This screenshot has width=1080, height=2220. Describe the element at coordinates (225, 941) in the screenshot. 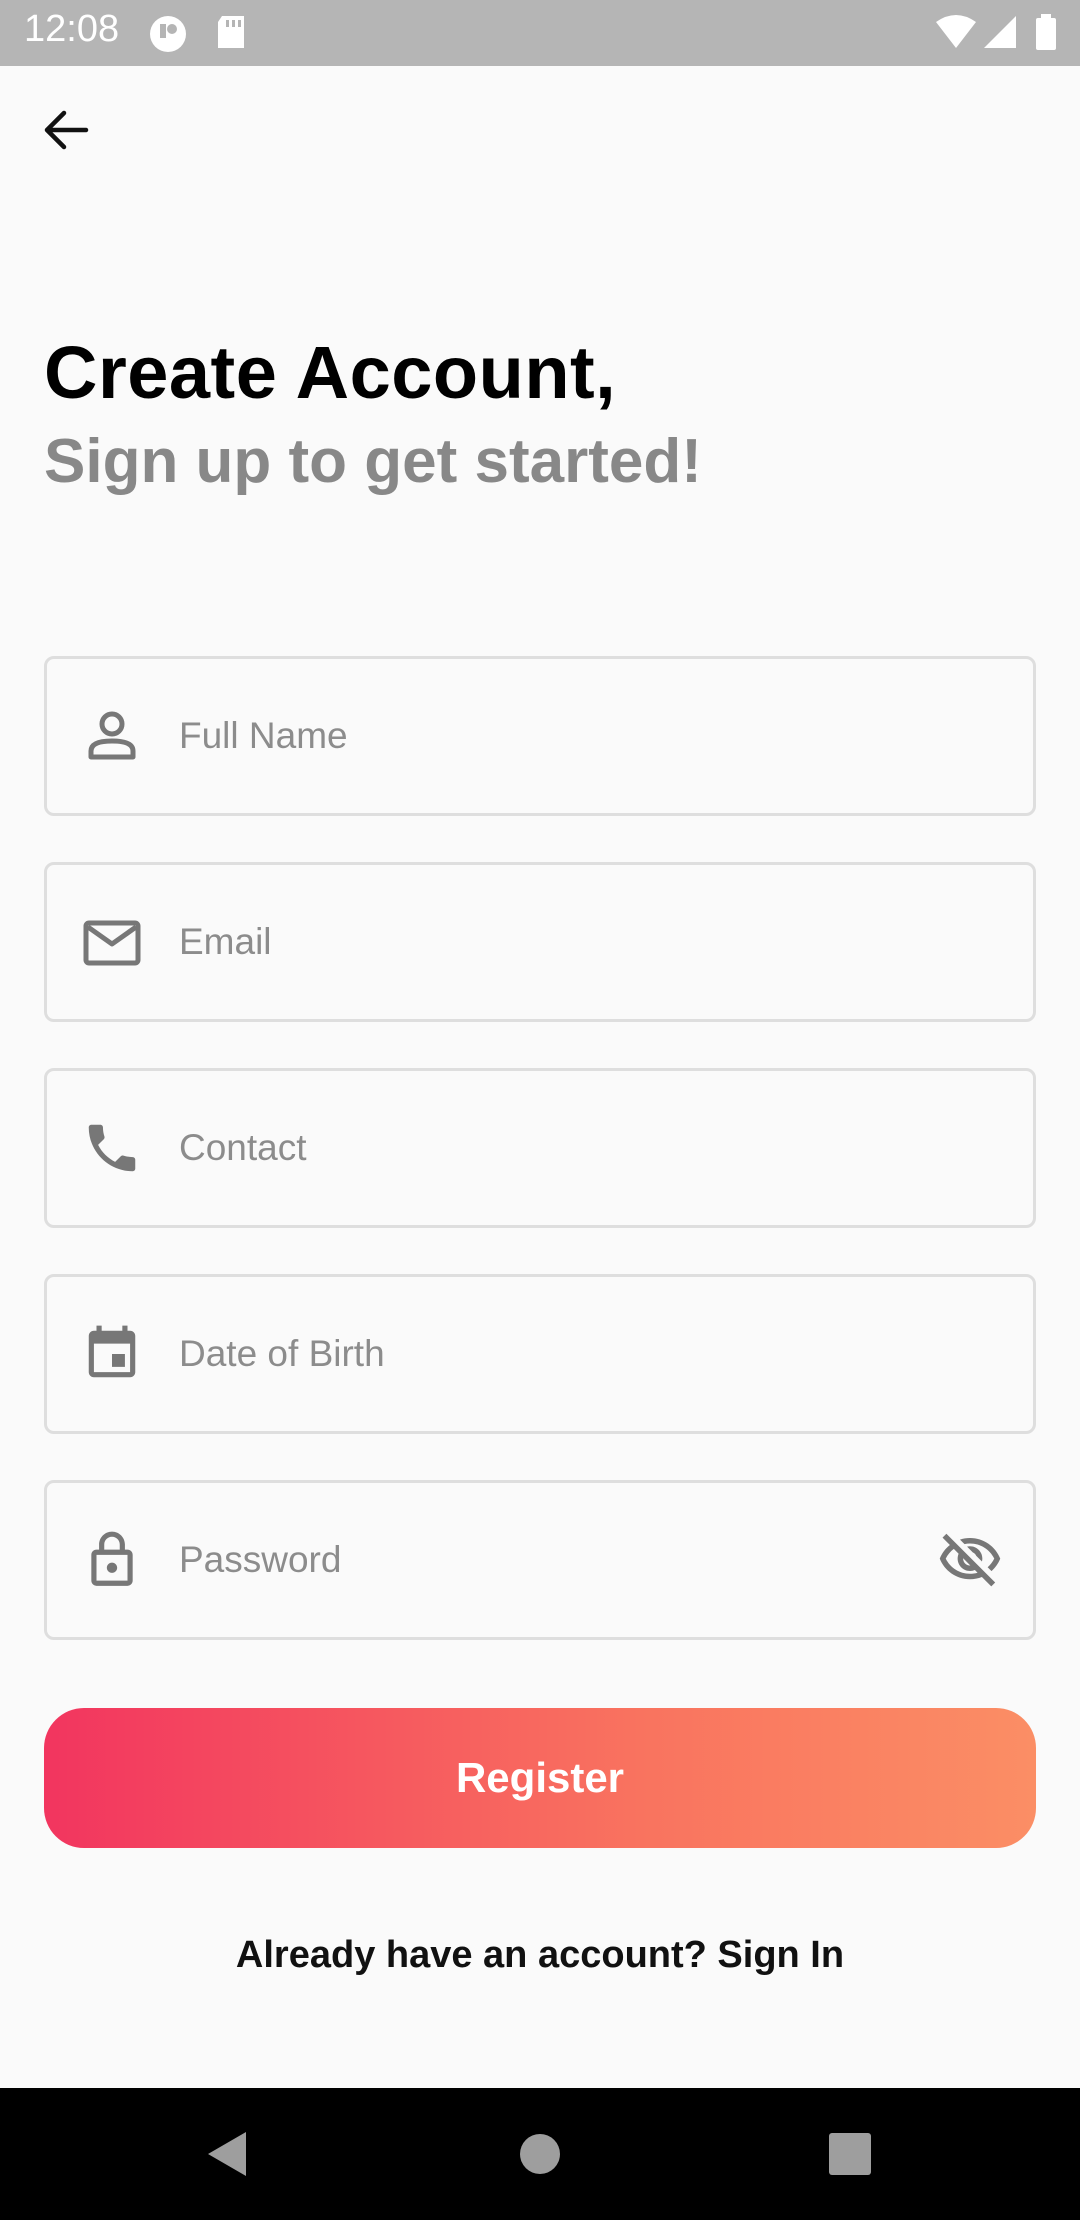

I see `email-placeholder: Email` at that location.